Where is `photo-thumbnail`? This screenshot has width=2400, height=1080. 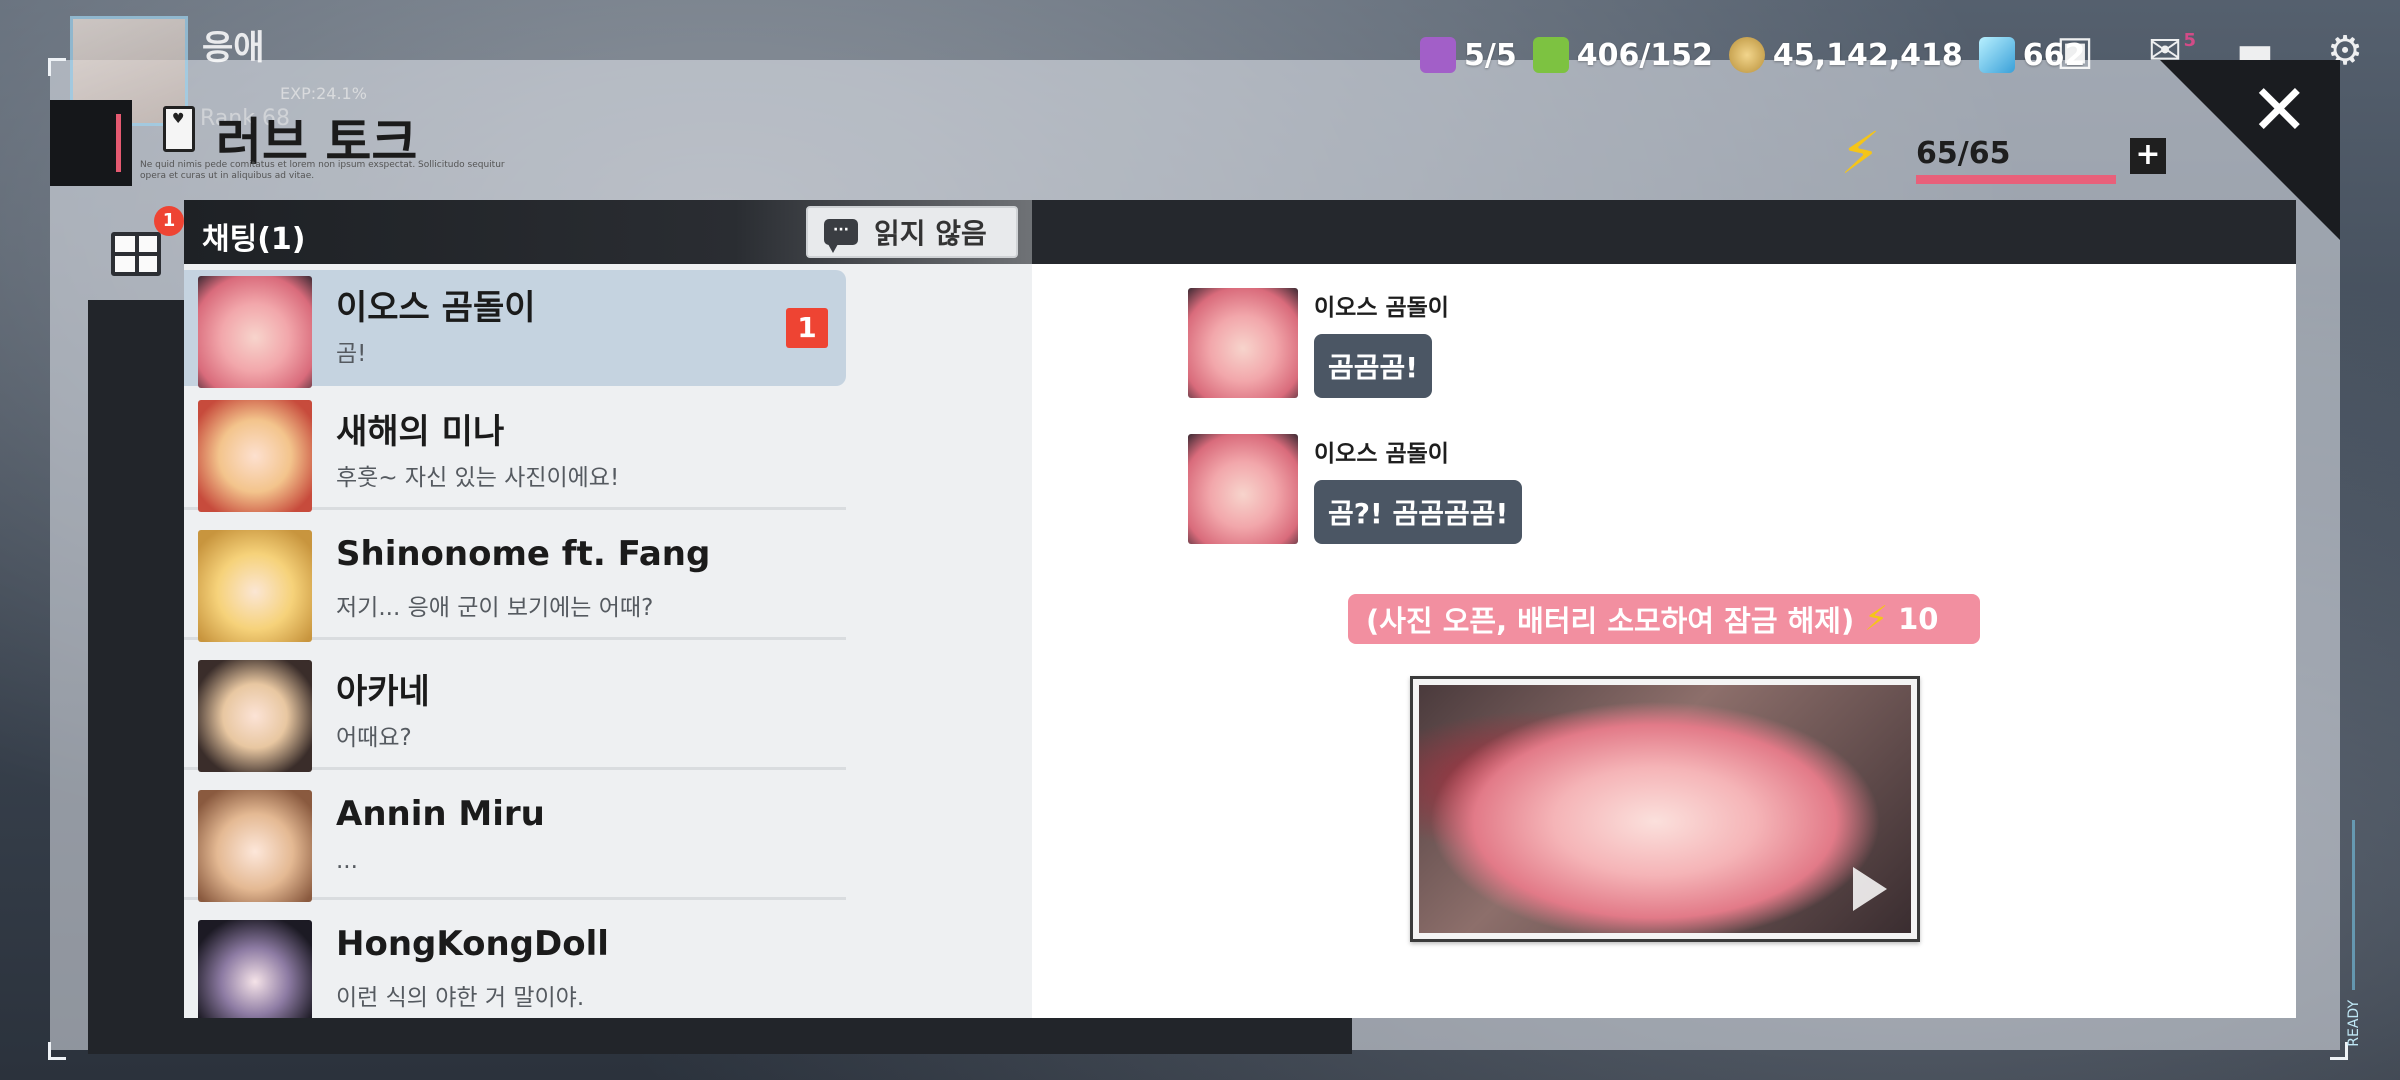 photo-thumbnail is located at coordinates (1665, 809).